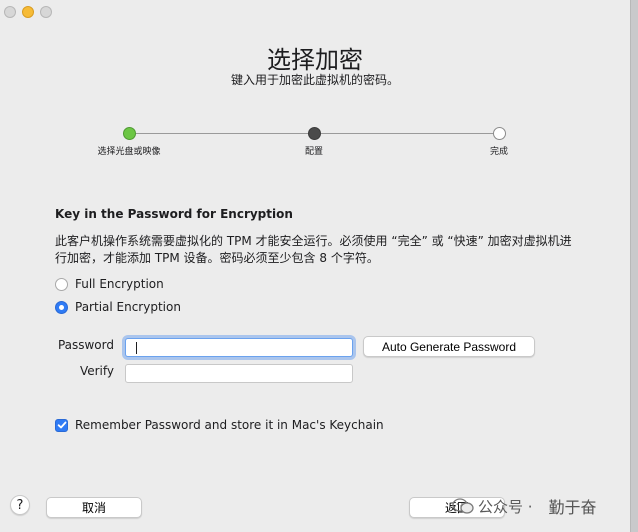 This screenshot has height=532, width=638. Describe the element at coordinates (128, 307) in the screenshot. I see `partial-encryption-label: Partial Encryption` at that location.